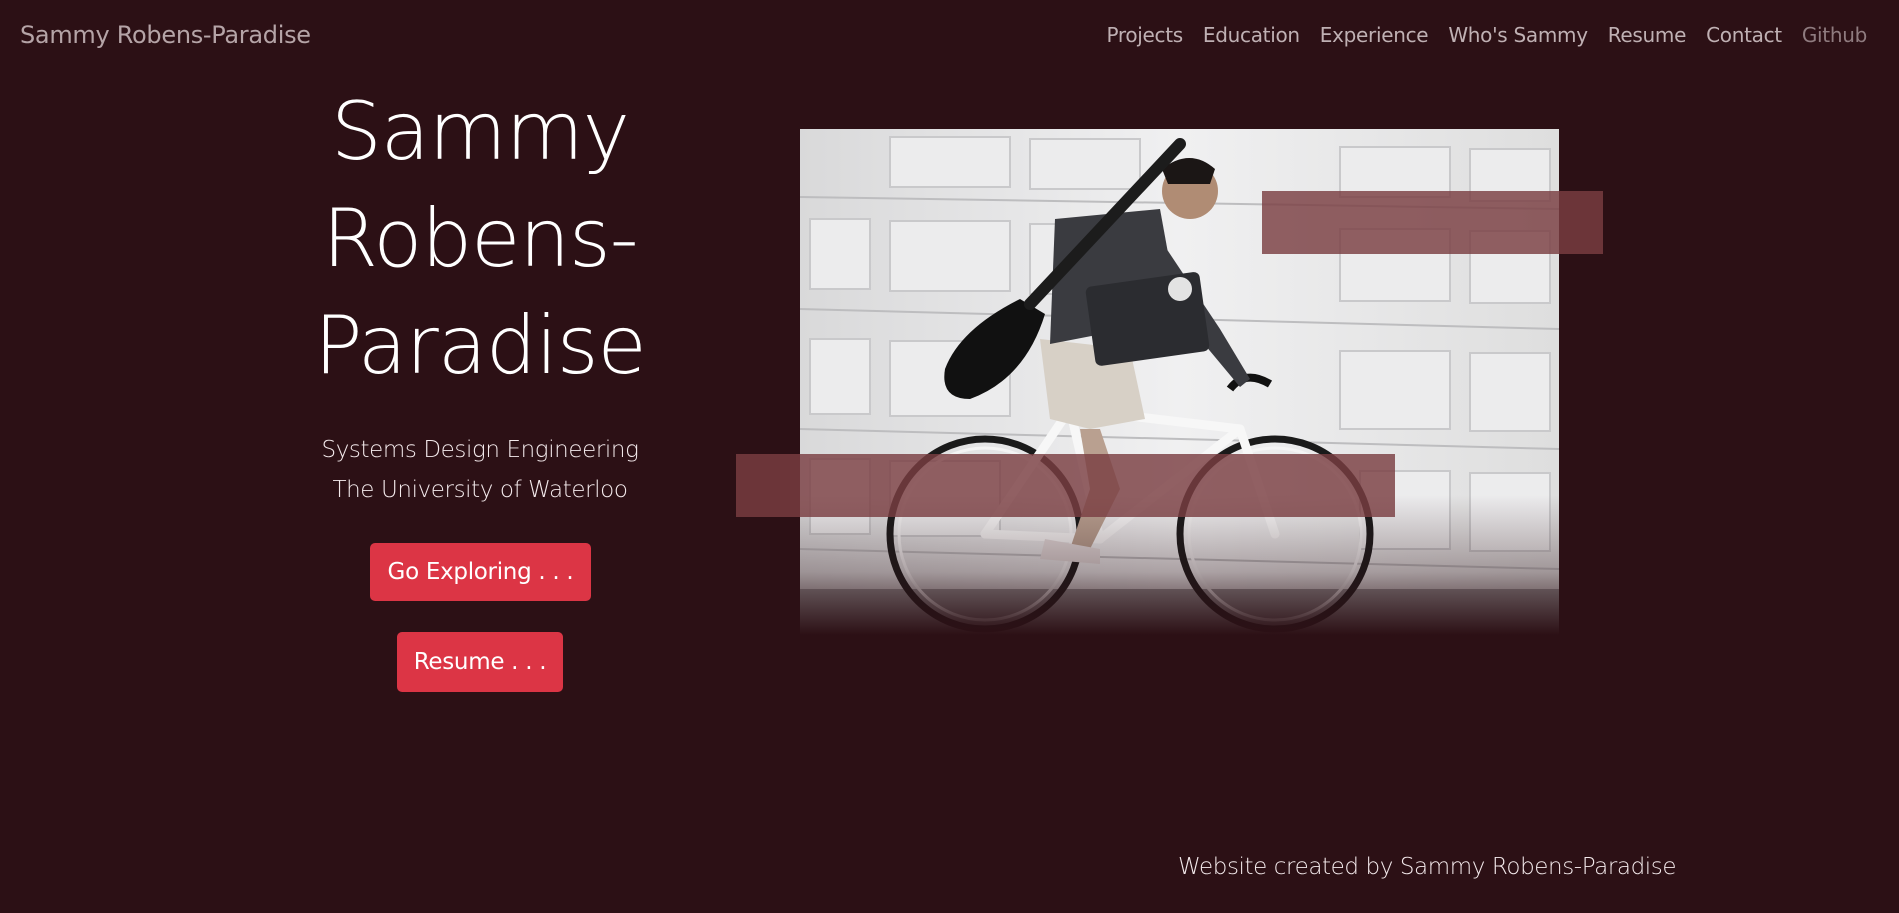 This screenshot has height=913, width=1899. I want to click on go-exploring-button: Go Exploring . . ., so click(480, 572).